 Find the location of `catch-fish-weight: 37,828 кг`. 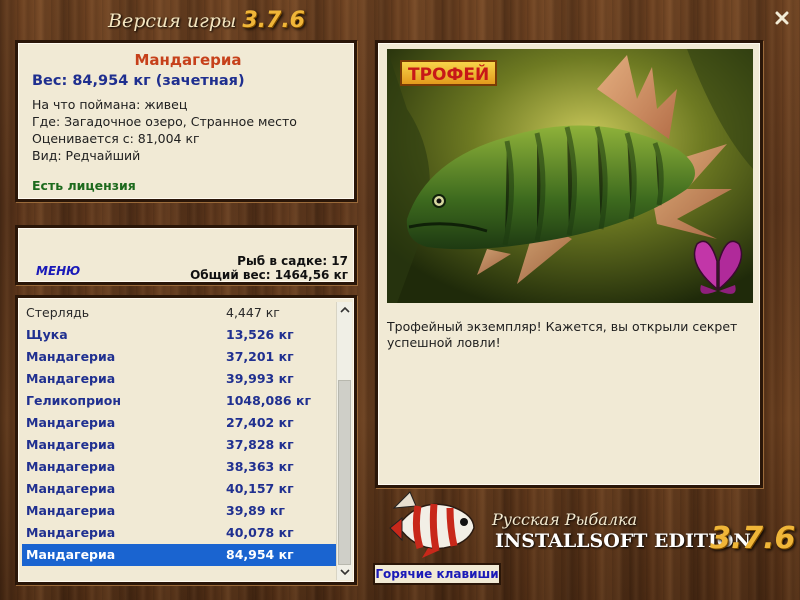

catch-fish-weight: 37,828 кг is located at coordinates (260, 444).